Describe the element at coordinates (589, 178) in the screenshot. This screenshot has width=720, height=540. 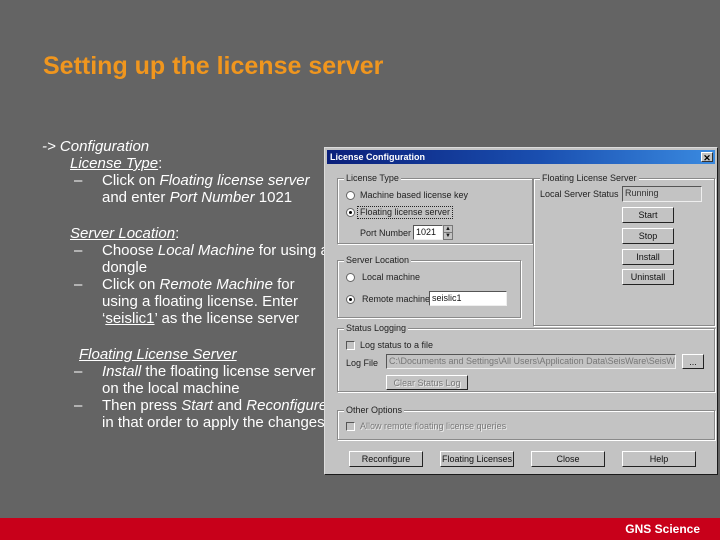
I see `group-label: Floating License Server` at that location.